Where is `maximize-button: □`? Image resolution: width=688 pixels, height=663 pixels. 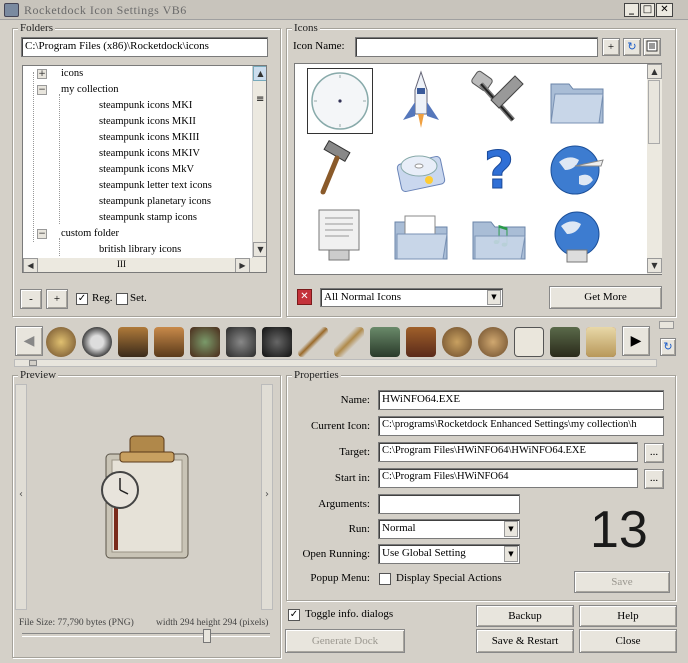
maximize-button: □ is located at coordinates (647, 10).